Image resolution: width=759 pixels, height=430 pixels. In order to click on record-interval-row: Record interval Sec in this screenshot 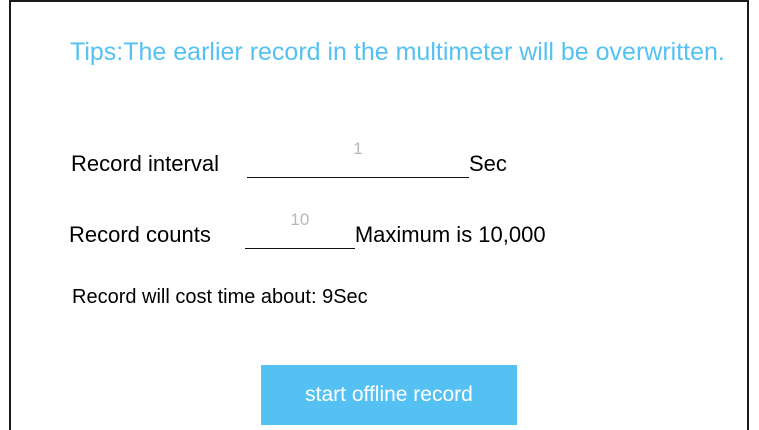, I will do `click(289, 158)`.